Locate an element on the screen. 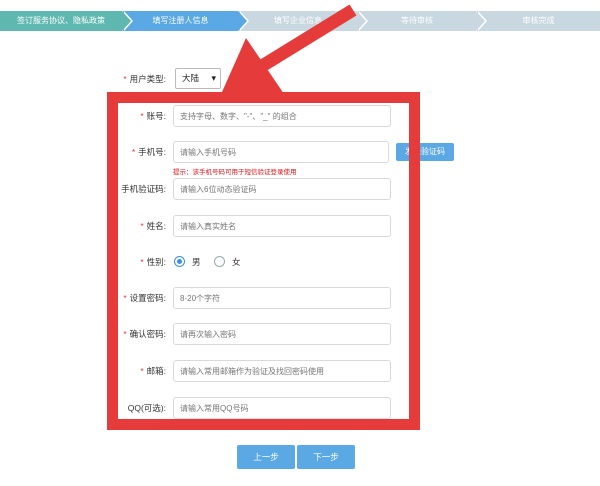 Image resolution: width=600 pixels, height=486 pixels. prev-step-button: 上一步 is located at coordinates (266, 457).